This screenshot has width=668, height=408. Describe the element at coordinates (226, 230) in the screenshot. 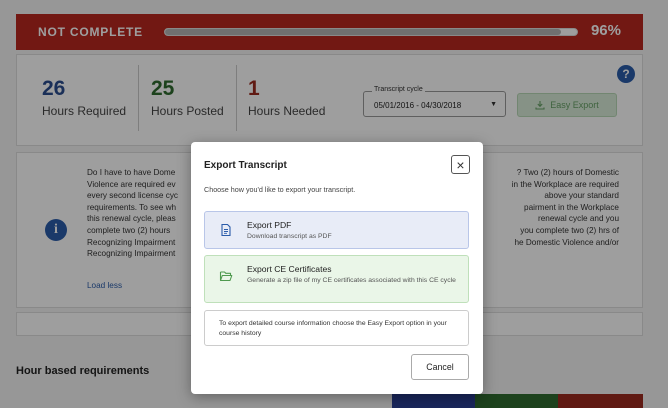

I see `document-icon` at that location.